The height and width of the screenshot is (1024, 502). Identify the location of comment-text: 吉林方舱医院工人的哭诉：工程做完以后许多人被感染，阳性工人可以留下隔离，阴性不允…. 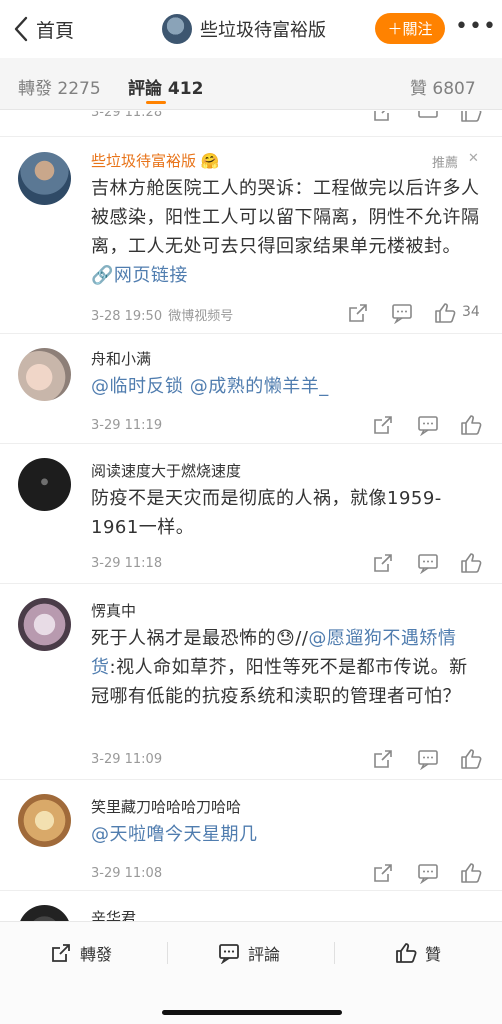
(285, 232).